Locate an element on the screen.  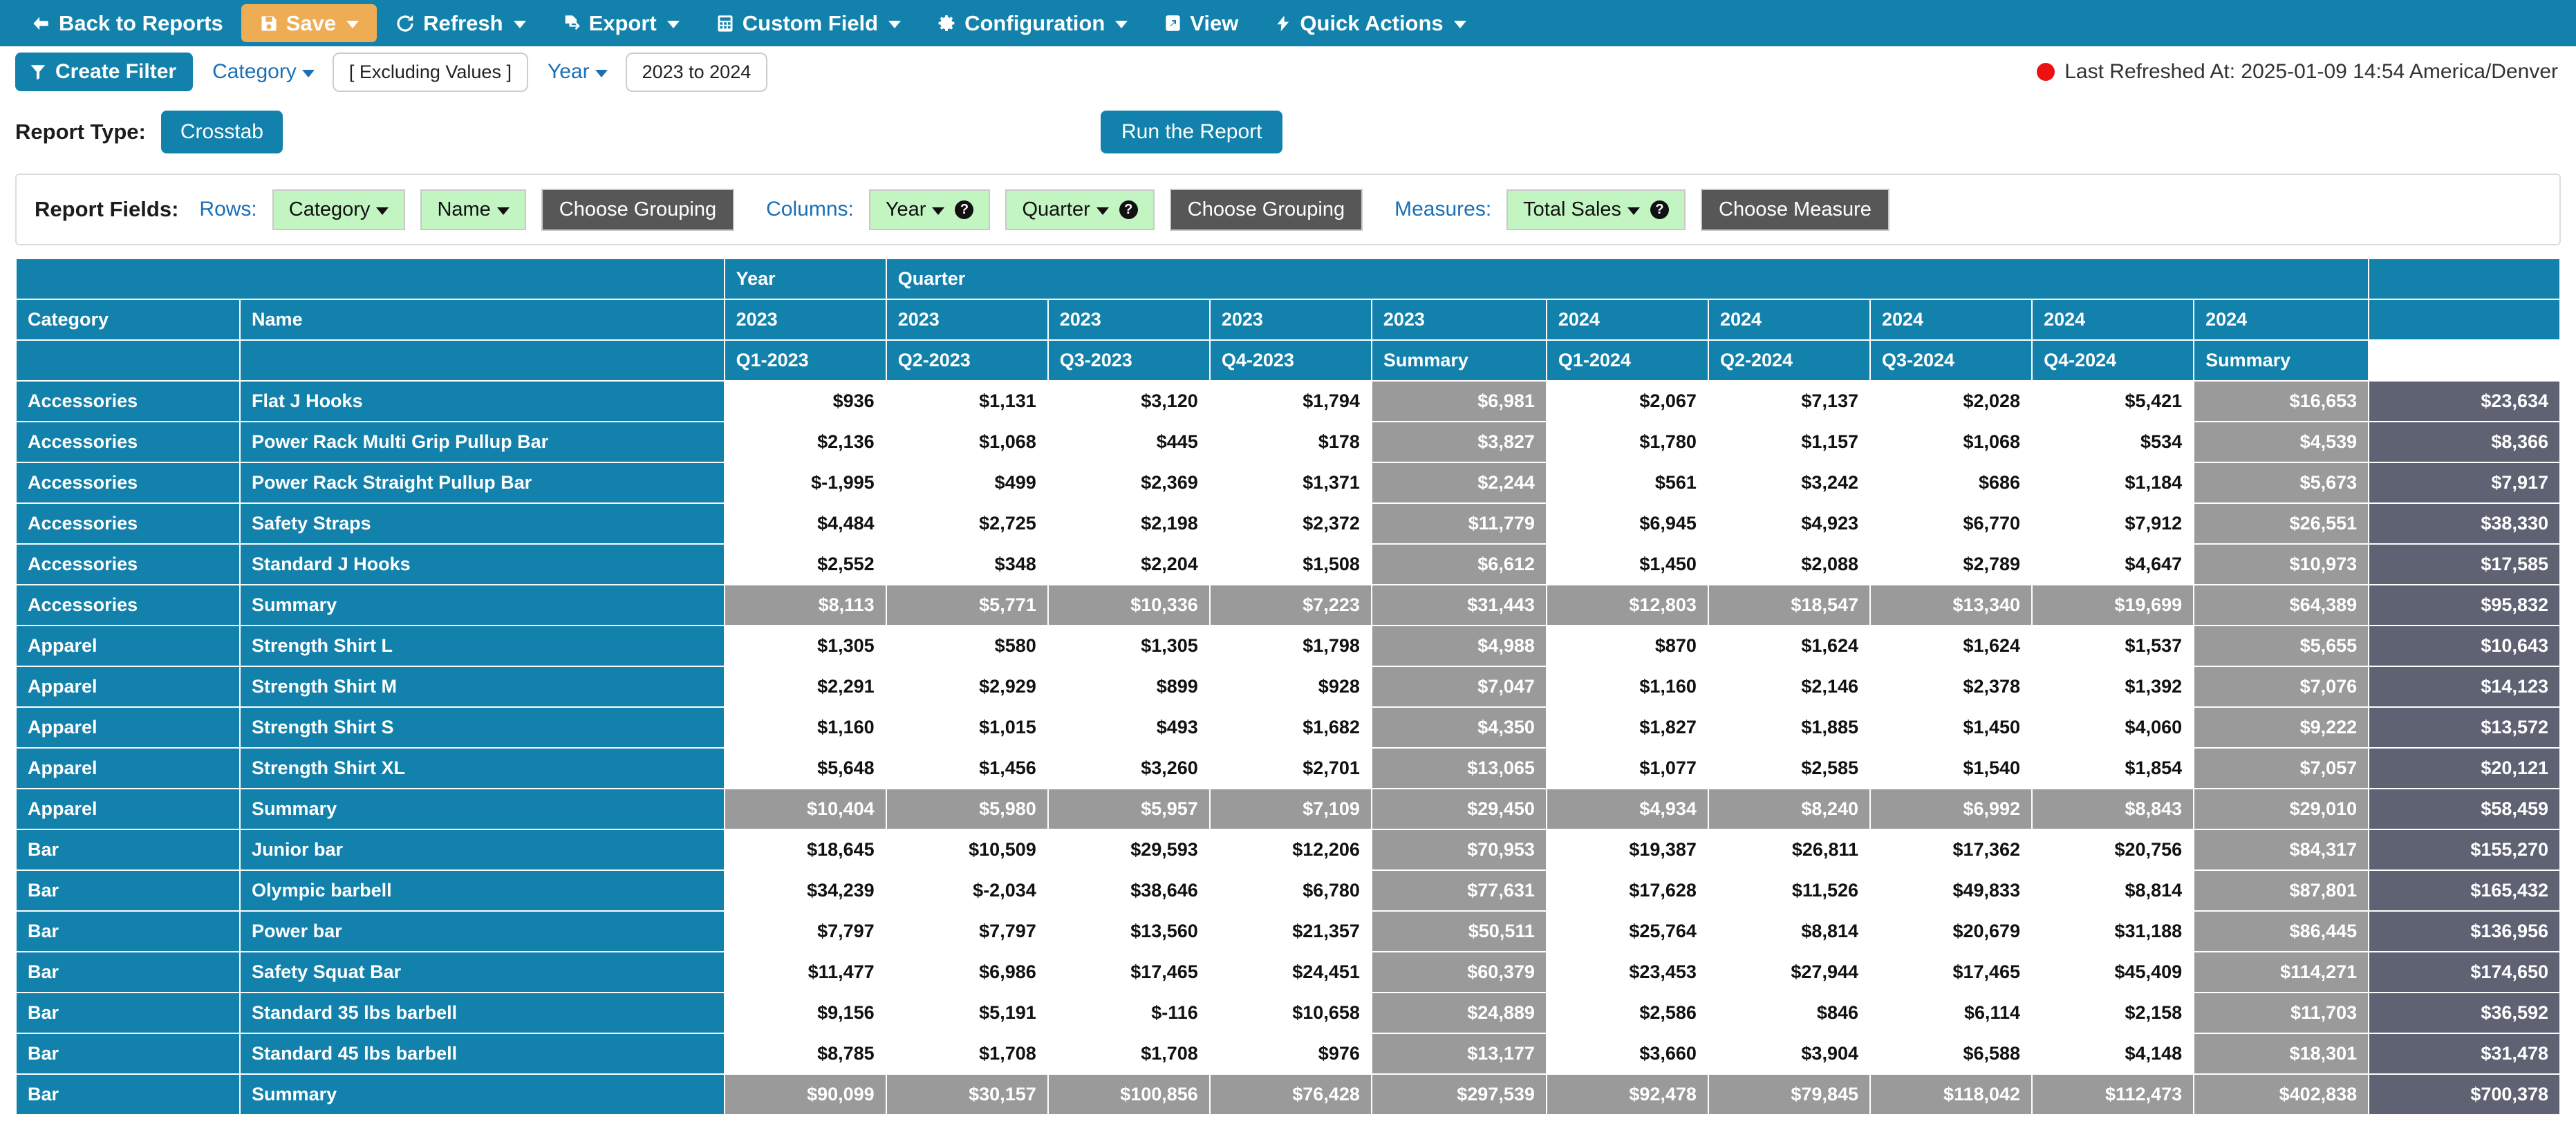
cell-value: $1,885 is located at coordinates (1788, 727).